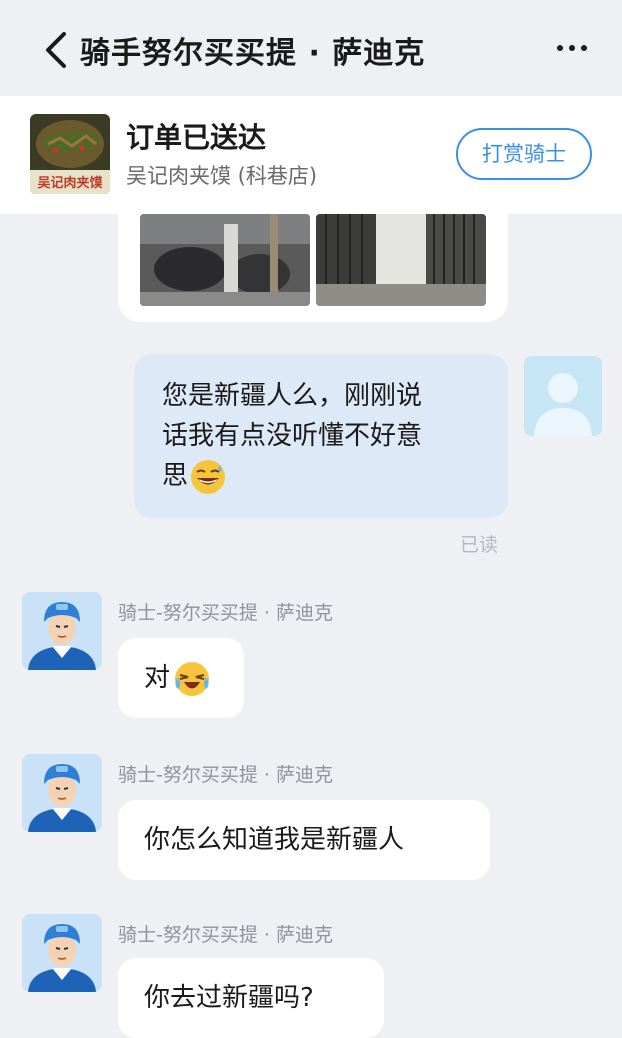 The width and height of the screenshot is (622, 1038). What do you see at coordinates (192, 678) in the screenshot?
I see `laughing-crying-emoji-icon` at bounding box center [192, 678].